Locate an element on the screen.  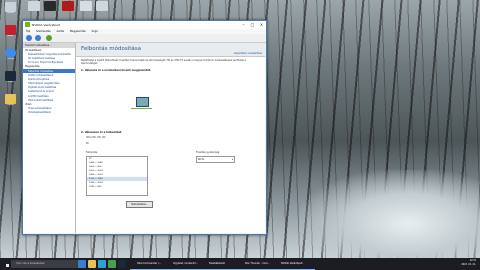
forward-icon is located at coordinates (38, 38).